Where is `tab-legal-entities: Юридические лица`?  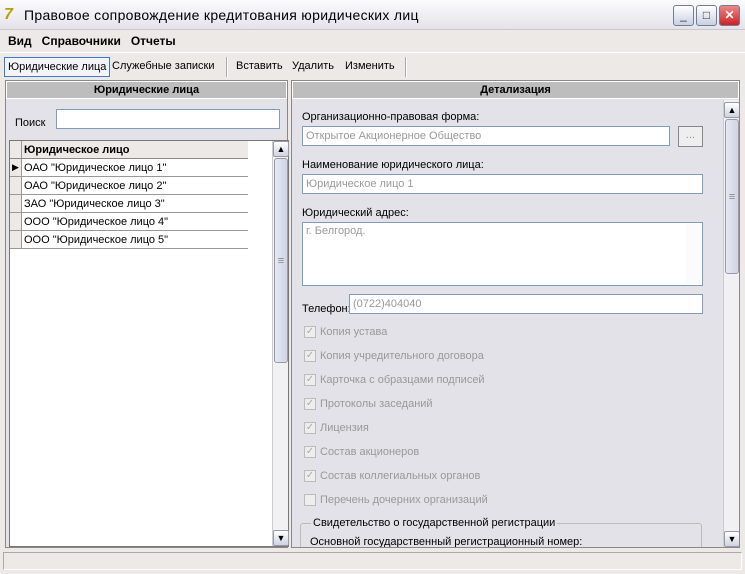
tab-legal-entities: Юридические лица is located at coordinates (57, 67).